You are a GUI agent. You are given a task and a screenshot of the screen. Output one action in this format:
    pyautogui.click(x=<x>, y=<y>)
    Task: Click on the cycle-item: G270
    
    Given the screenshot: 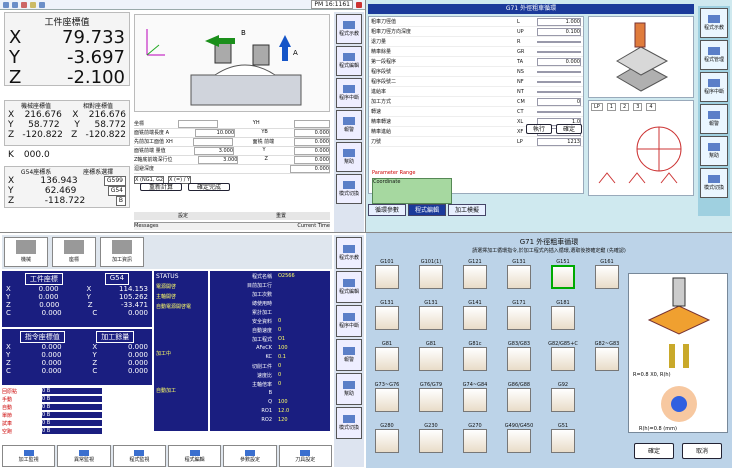 What is the action you would take?
    pyautogui.click(x=475, y=443)
    